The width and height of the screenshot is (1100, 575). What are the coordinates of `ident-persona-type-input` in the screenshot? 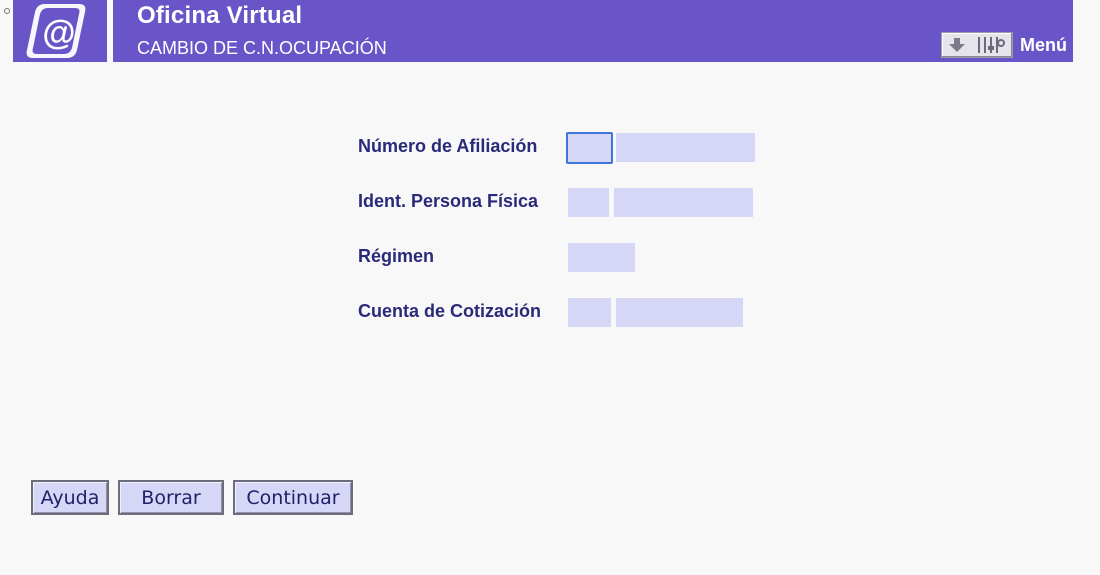 It's located at (588, 202).